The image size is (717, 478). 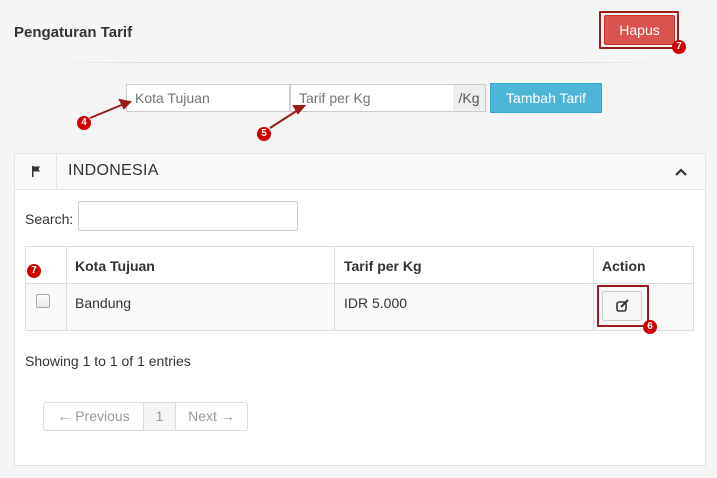 I want to click on marker-4-city: 4, so click(x=84, y=123).